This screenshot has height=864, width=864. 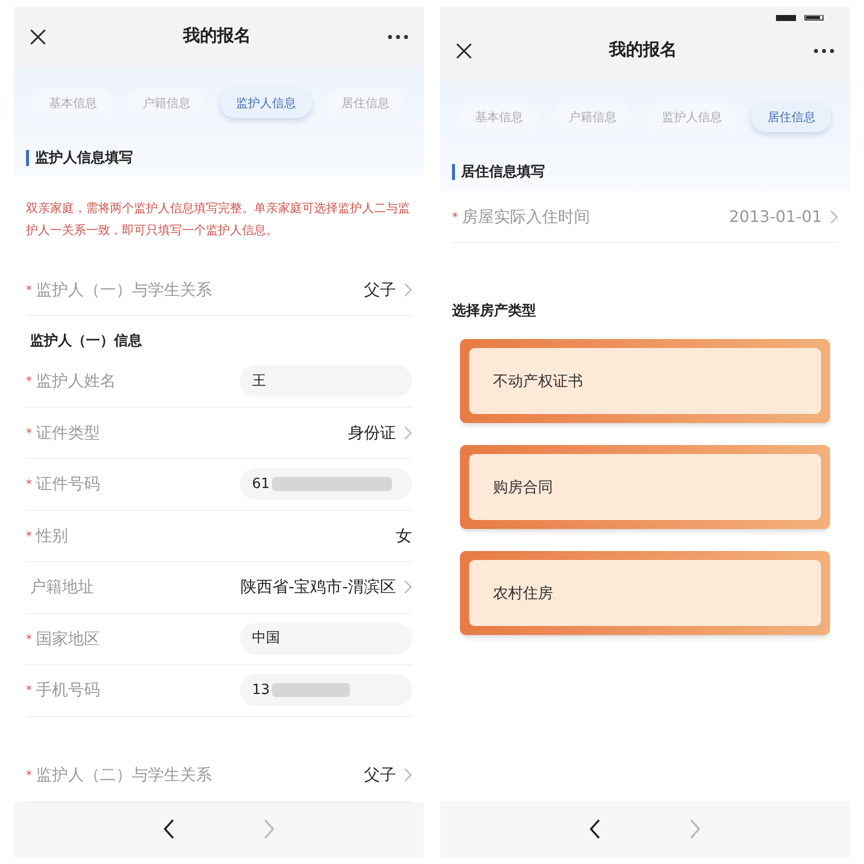 I want to click on field-label: 手机号码, so click(x=68, y=690).